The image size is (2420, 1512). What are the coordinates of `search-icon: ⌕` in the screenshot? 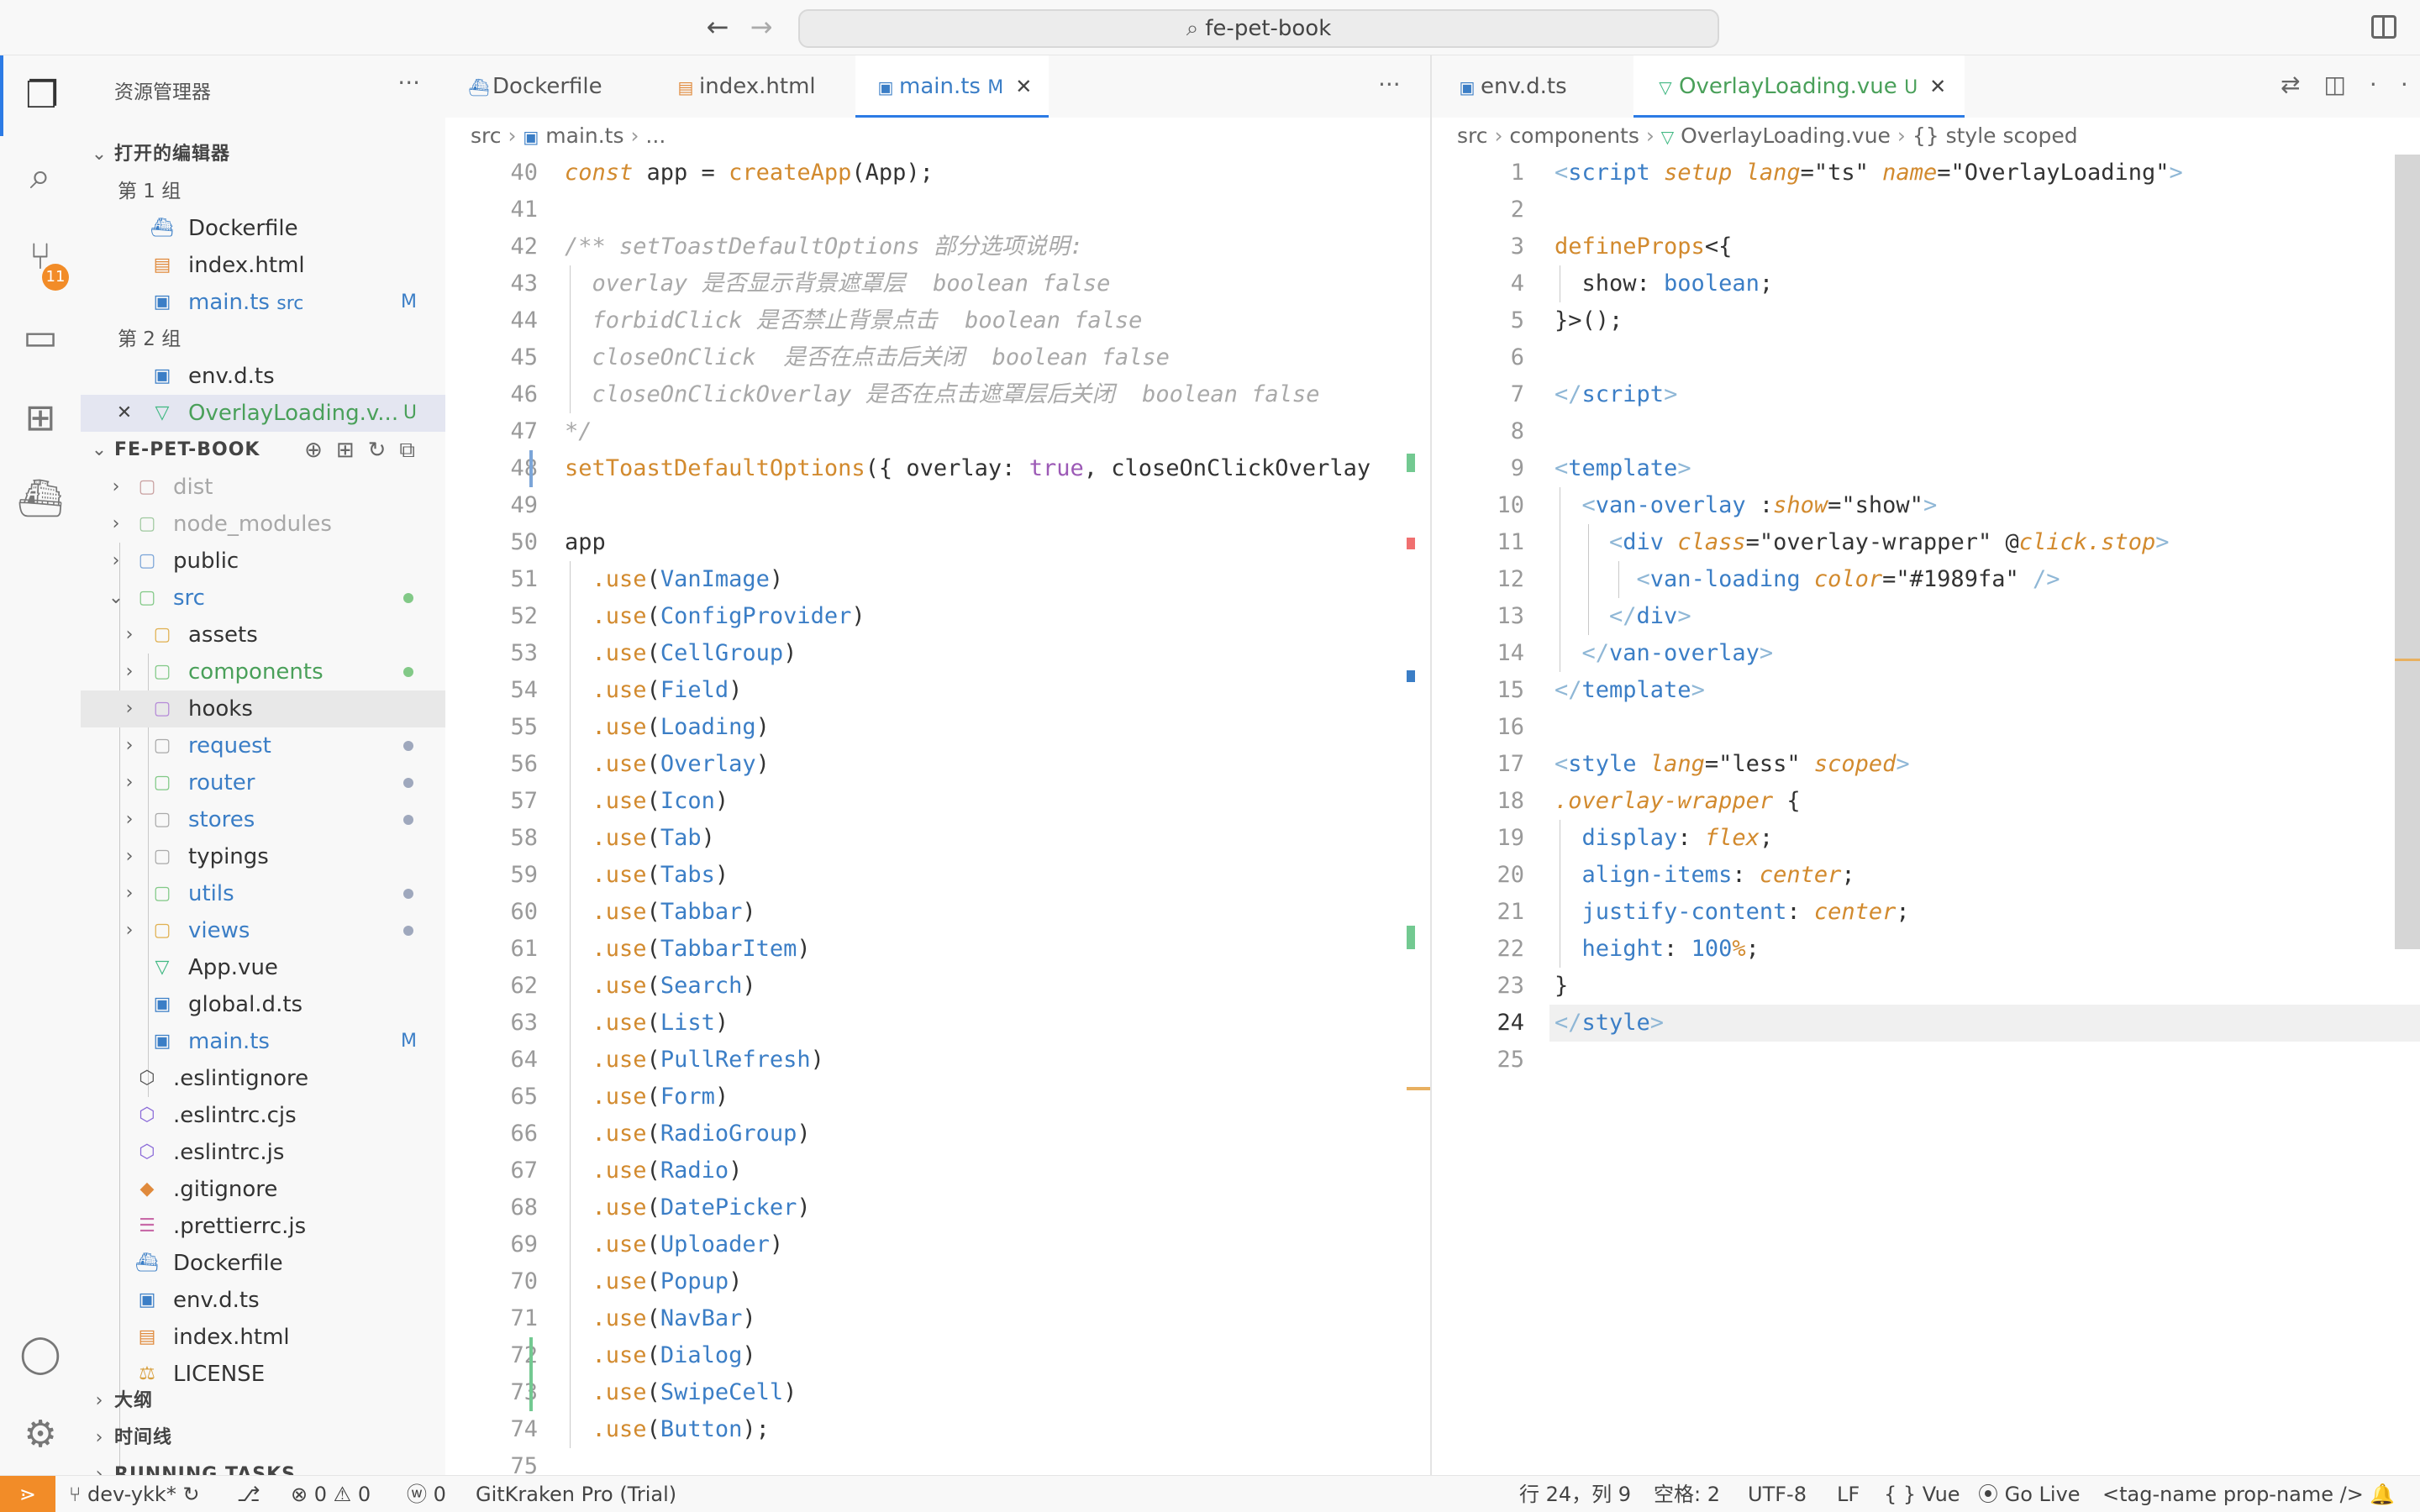 It's located at (40, 176).